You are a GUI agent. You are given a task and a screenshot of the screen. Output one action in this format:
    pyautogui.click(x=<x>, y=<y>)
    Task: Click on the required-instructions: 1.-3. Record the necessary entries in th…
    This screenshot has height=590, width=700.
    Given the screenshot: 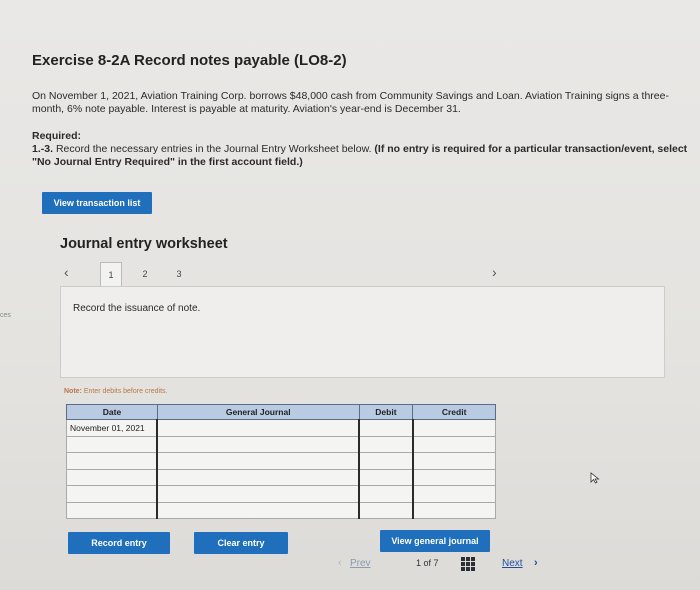 What is the action you would take?
    pyautogui.click(x=362, y=156)
    